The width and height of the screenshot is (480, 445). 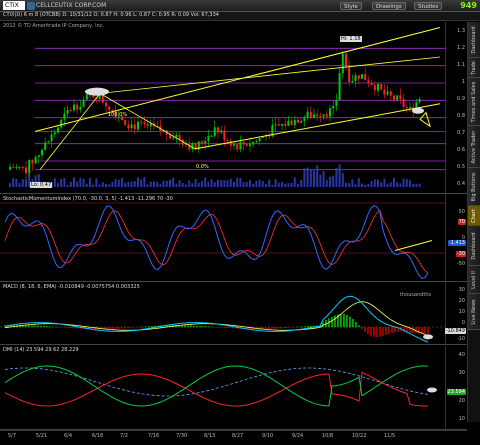 I want to click on channel-mid, so click(x=270, y=75).